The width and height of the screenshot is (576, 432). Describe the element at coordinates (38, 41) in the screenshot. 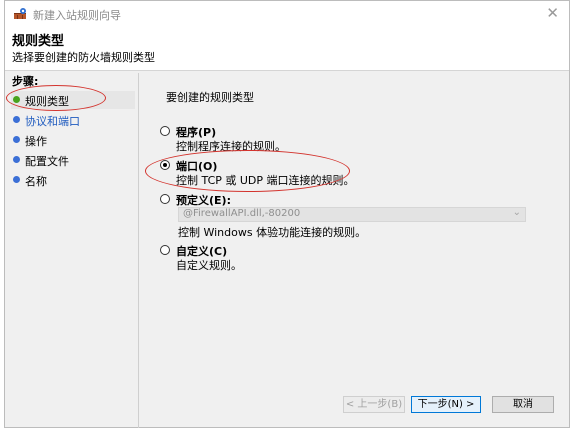

I see `page-title: 规则类型` at that location.